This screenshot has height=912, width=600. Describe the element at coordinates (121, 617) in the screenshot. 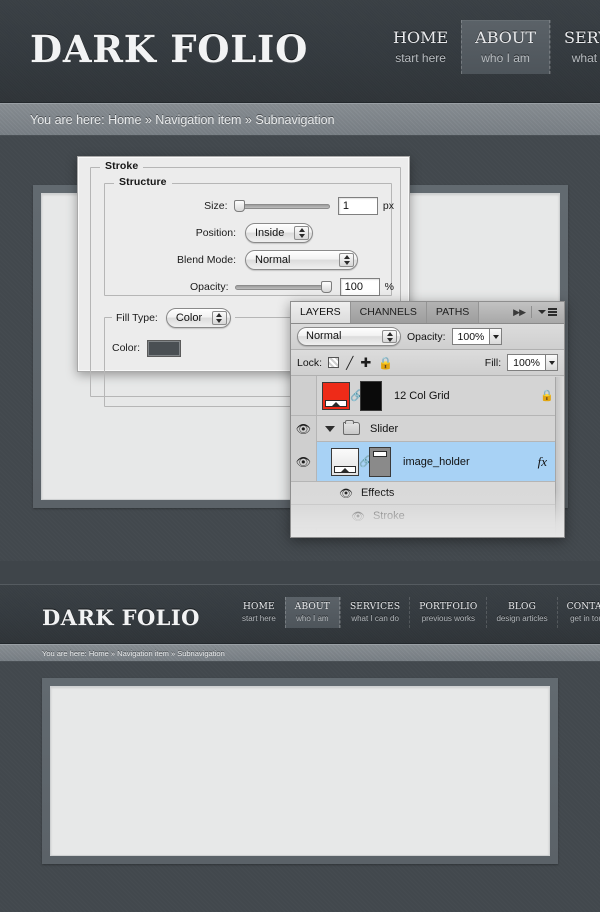

I see `secondary-site-logo: DARK FOLIO` at that location.